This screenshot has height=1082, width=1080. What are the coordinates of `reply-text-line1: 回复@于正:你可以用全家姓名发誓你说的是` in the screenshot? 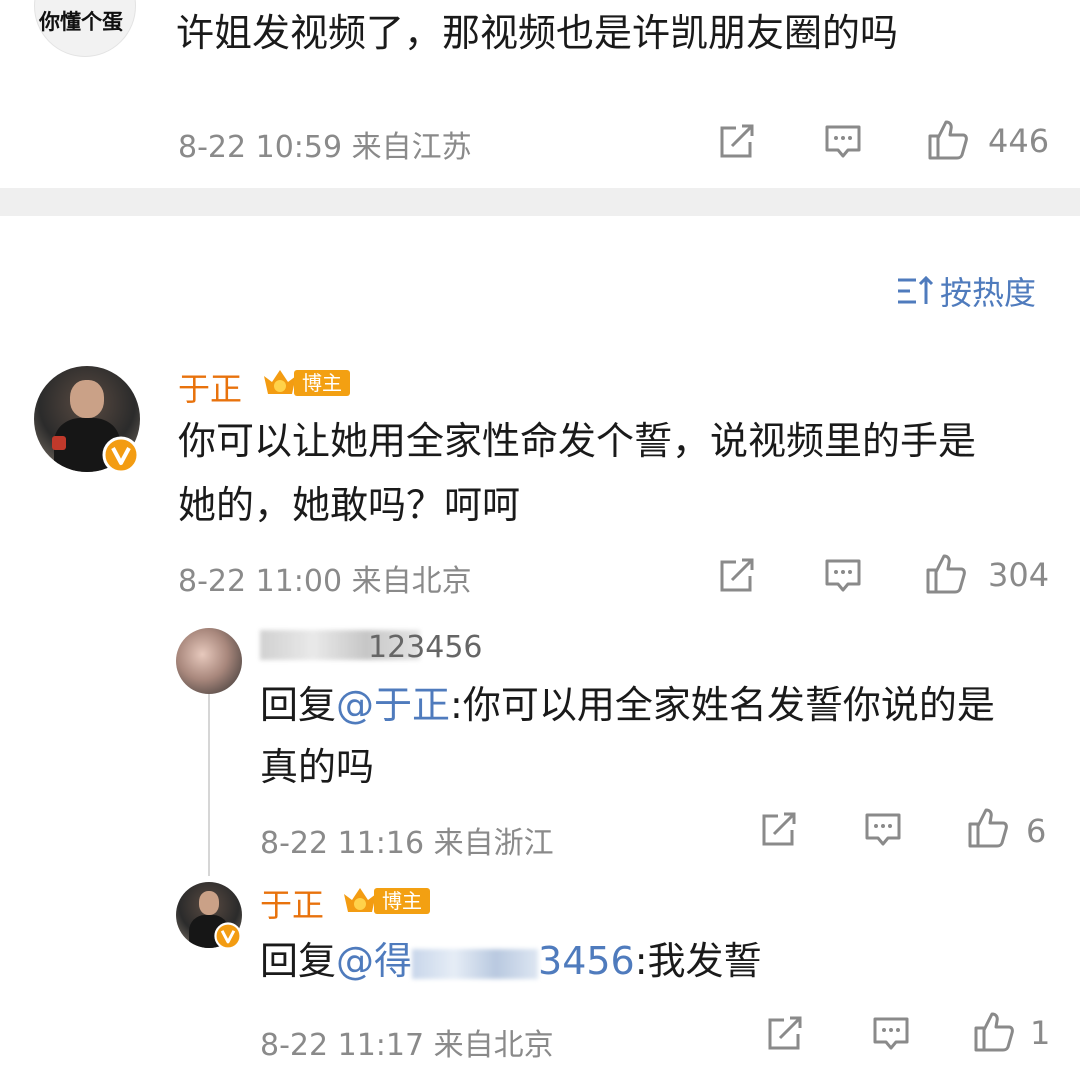 It's located at (627, 705).